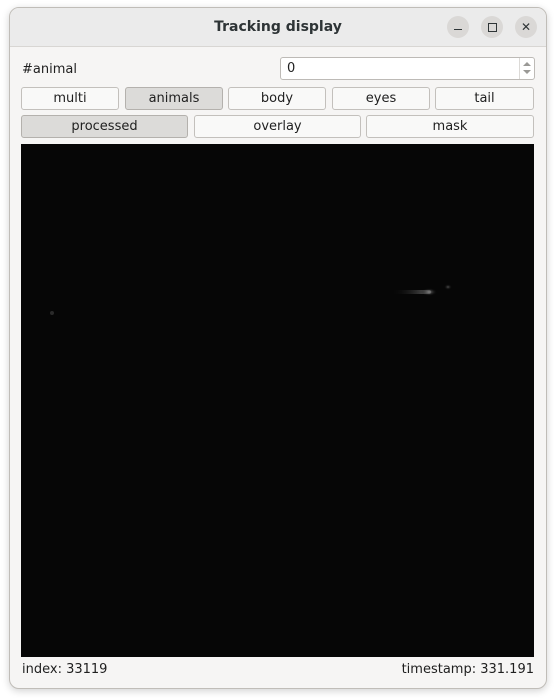 The height and width of the screenshot is (698, 554). Describe the element at coordinates (104, 126) in the screenshot. I see `processed-button: processed` at that location.